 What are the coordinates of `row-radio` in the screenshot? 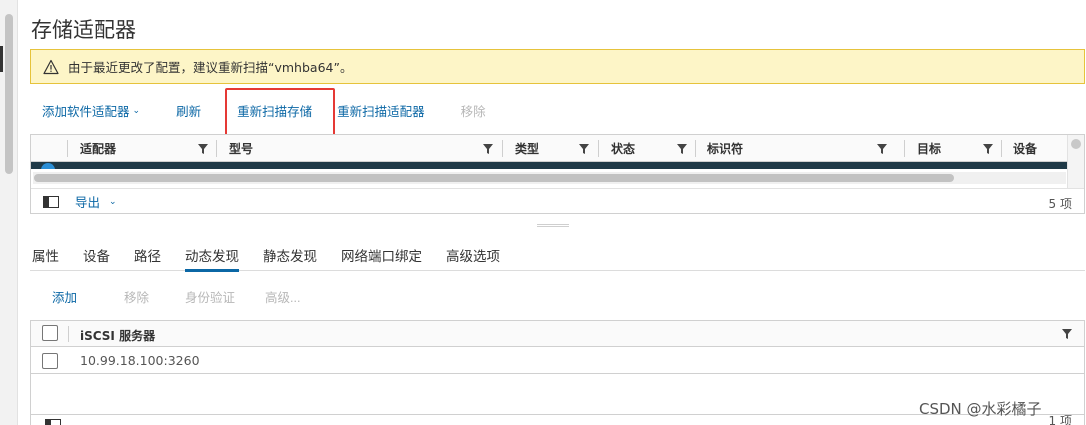 It's located at (48, 166).